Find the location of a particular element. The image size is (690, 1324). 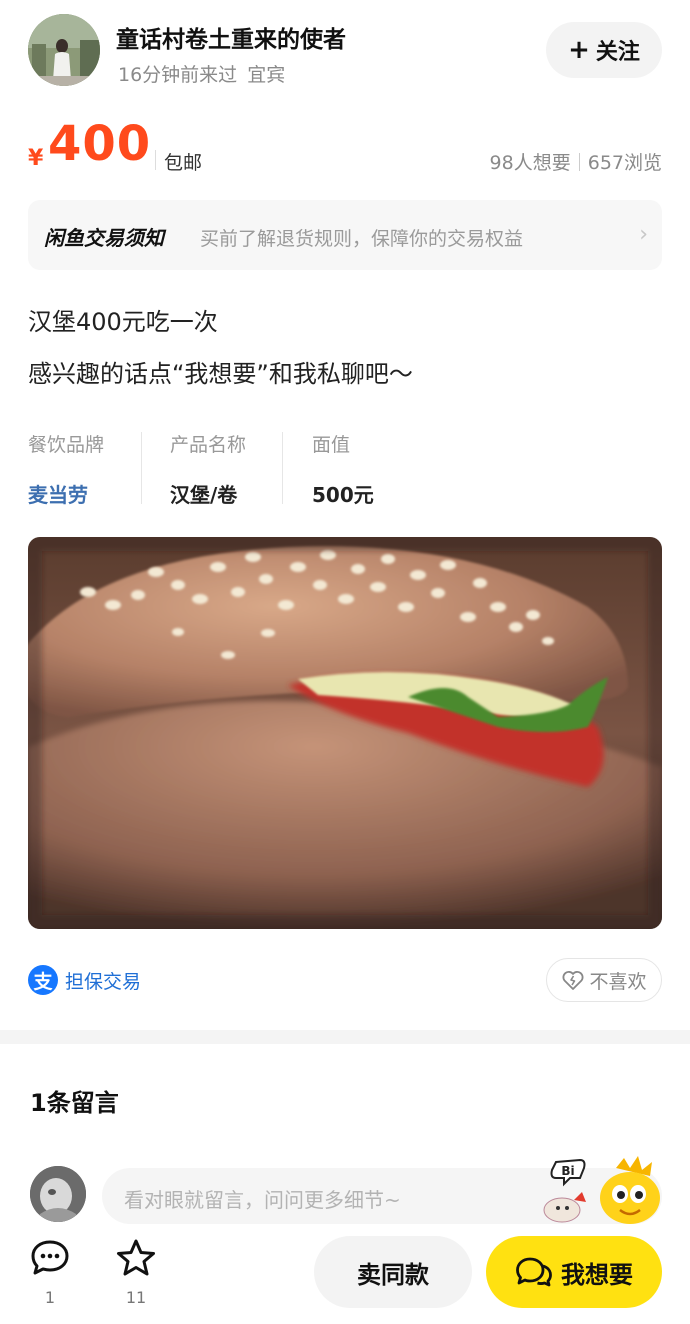

alipay-icon: 支 is located at coordinates (43, 980).